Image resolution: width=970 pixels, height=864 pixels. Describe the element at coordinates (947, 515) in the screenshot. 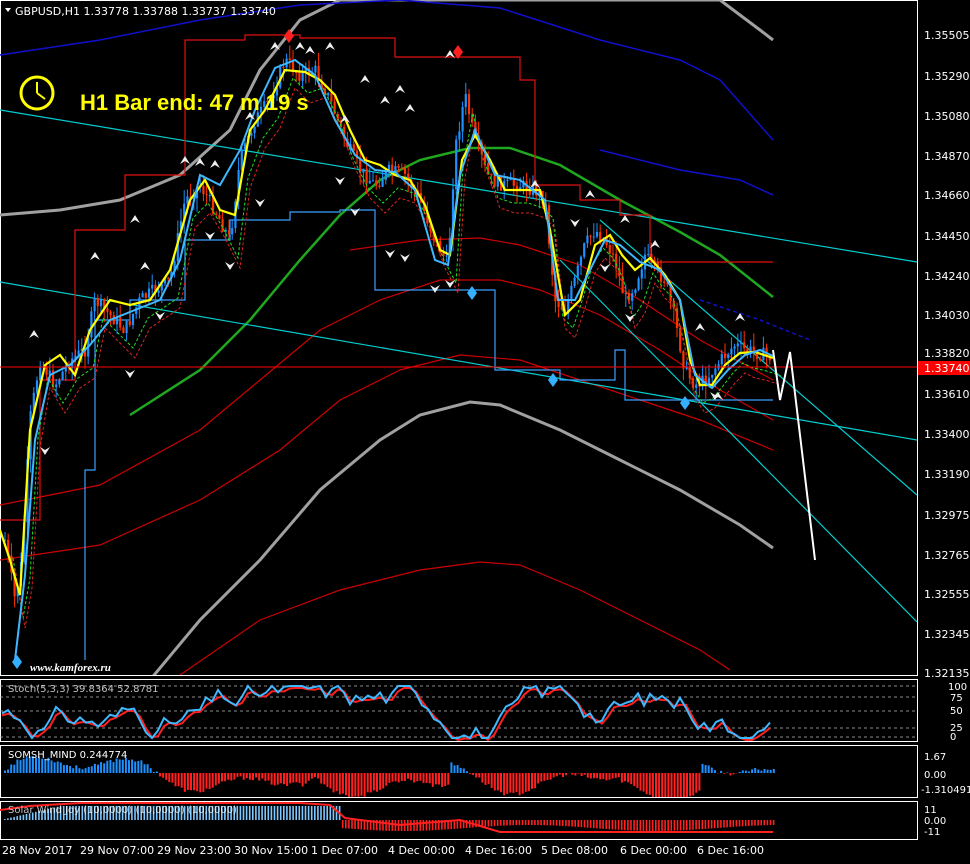

I see `price-label: 1.32975` at that location.